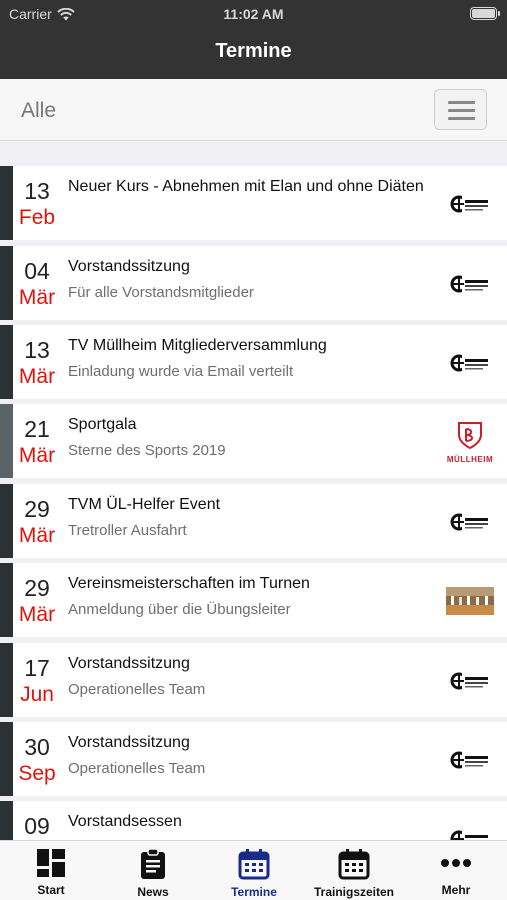 This screenshot has width=507, height=900. I want to click on navigation-bar: Carrier 11:02 AM Termine, so click(253, 39).